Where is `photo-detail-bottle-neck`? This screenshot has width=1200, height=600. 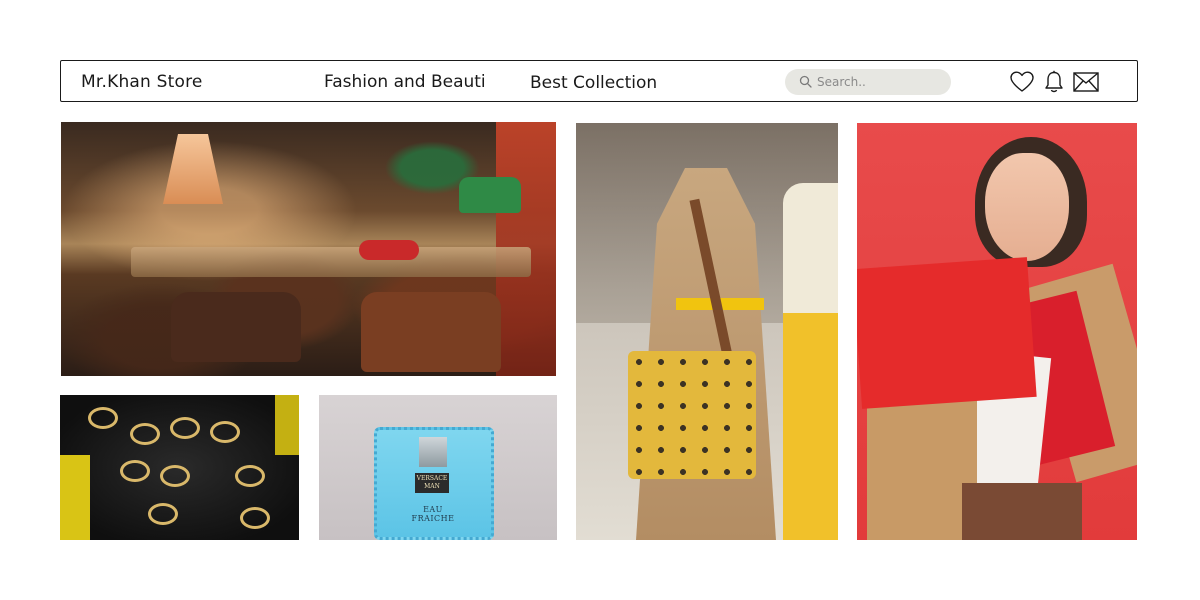 photo-detail-bottle-neck is located at coordinates (433, 452).